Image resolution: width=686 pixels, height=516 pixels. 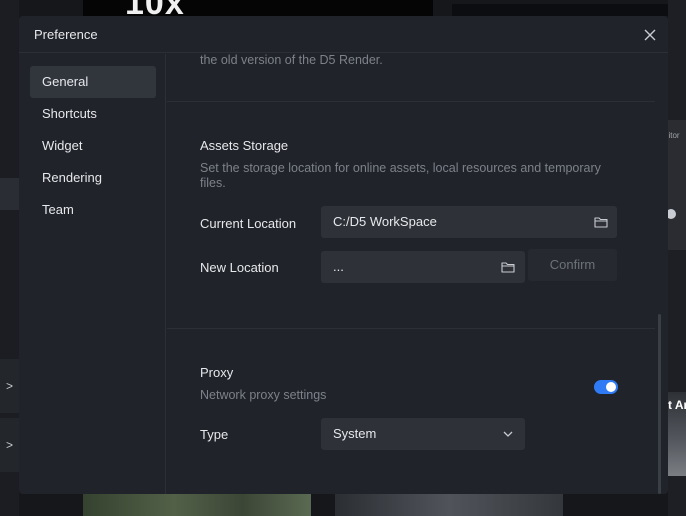 What do you see at coordinates (93, 82) in the screenshot?
I see `sidebar-item-general: General` at bounding box center [93, 82].